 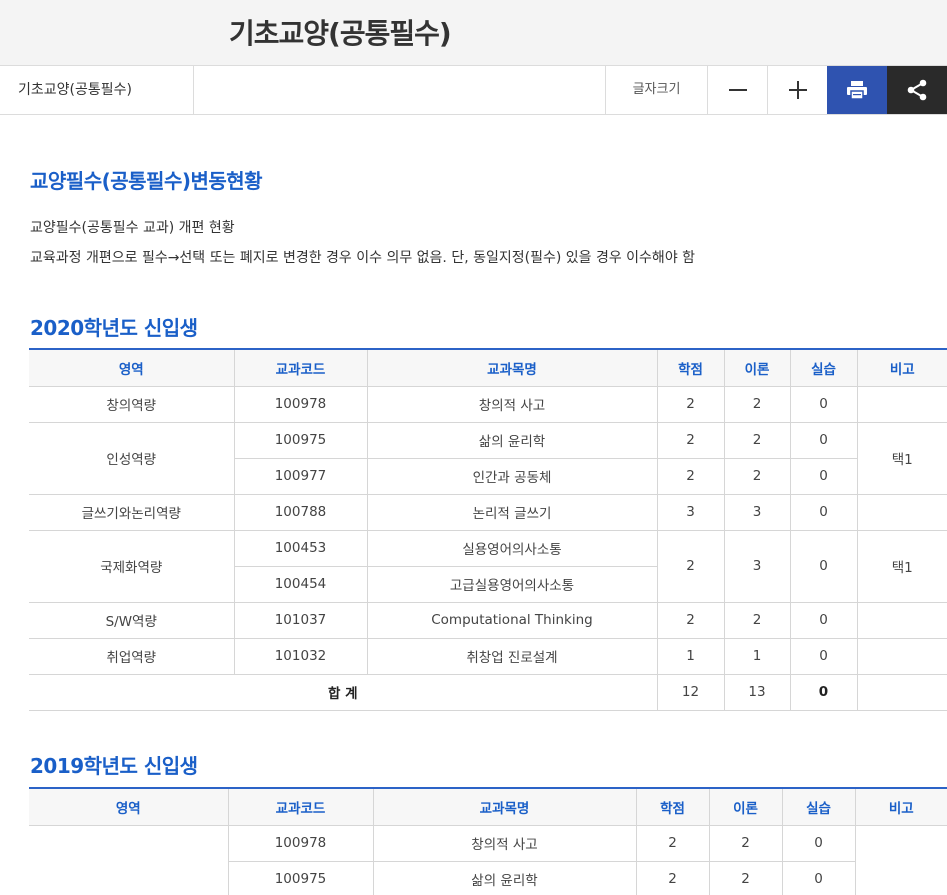 I want to click on area-cell: 국제화역량, so click(x=132, y=566).